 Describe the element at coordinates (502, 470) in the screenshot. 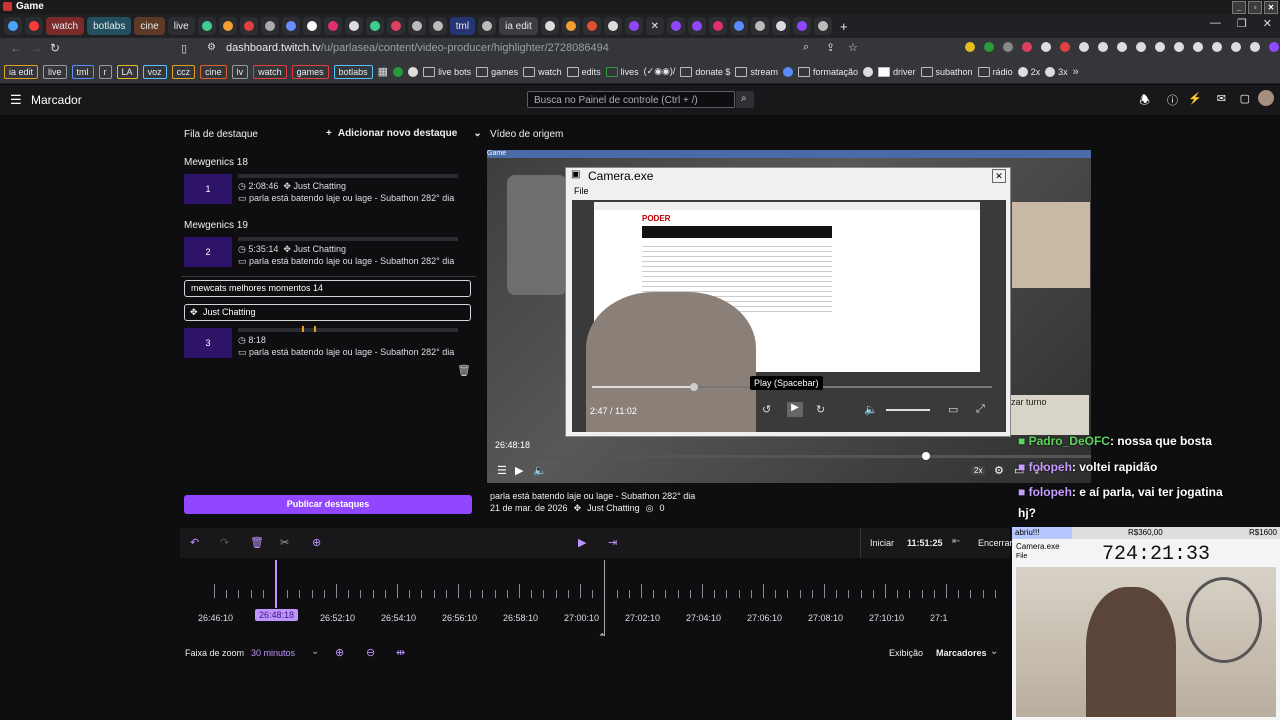

I see `chapters-icon: ☰` at that location.